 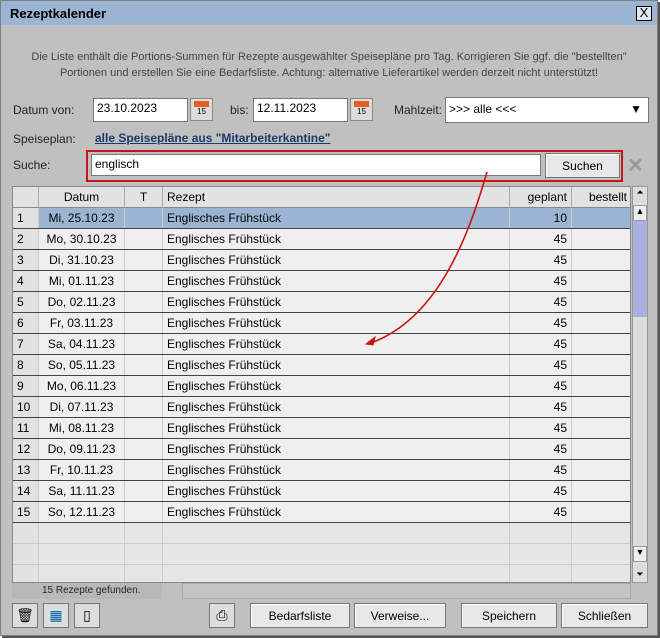 What do you see at coordinates (201, 109) in the screenshot?
I see `calendar-von-icon: 15` at bounding box center [201, 109].